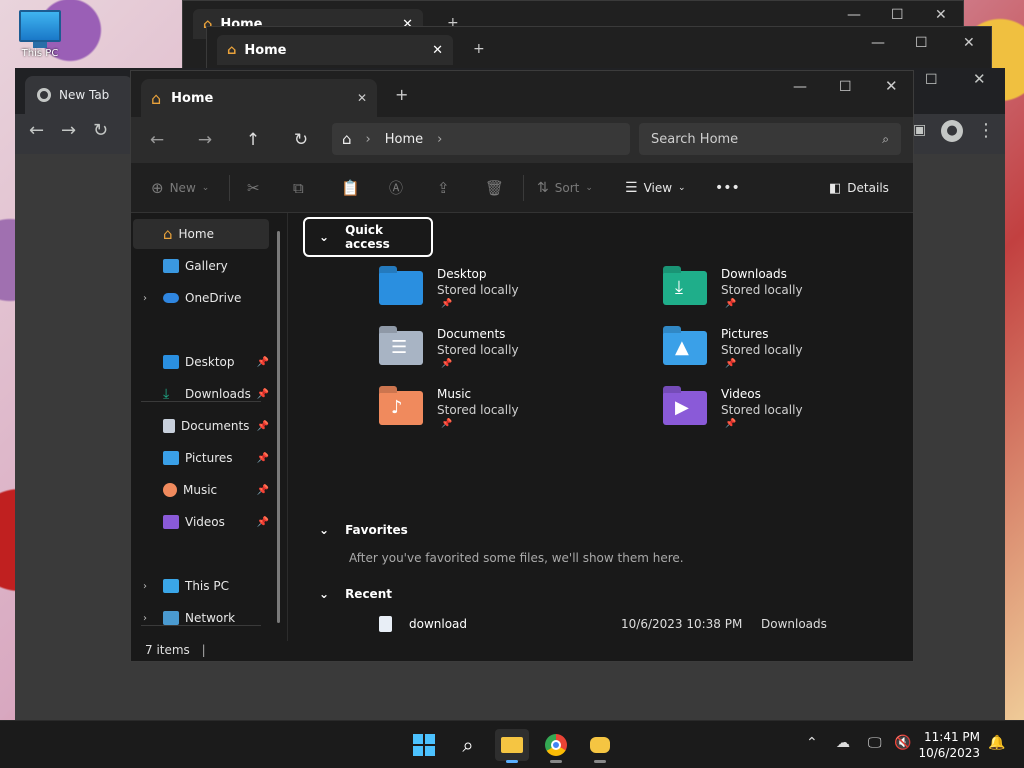 The width and height of the screenshot is (1024, 768). I want to click on sidebar-item-pictures: Pictures 📌, so click(201, 458).